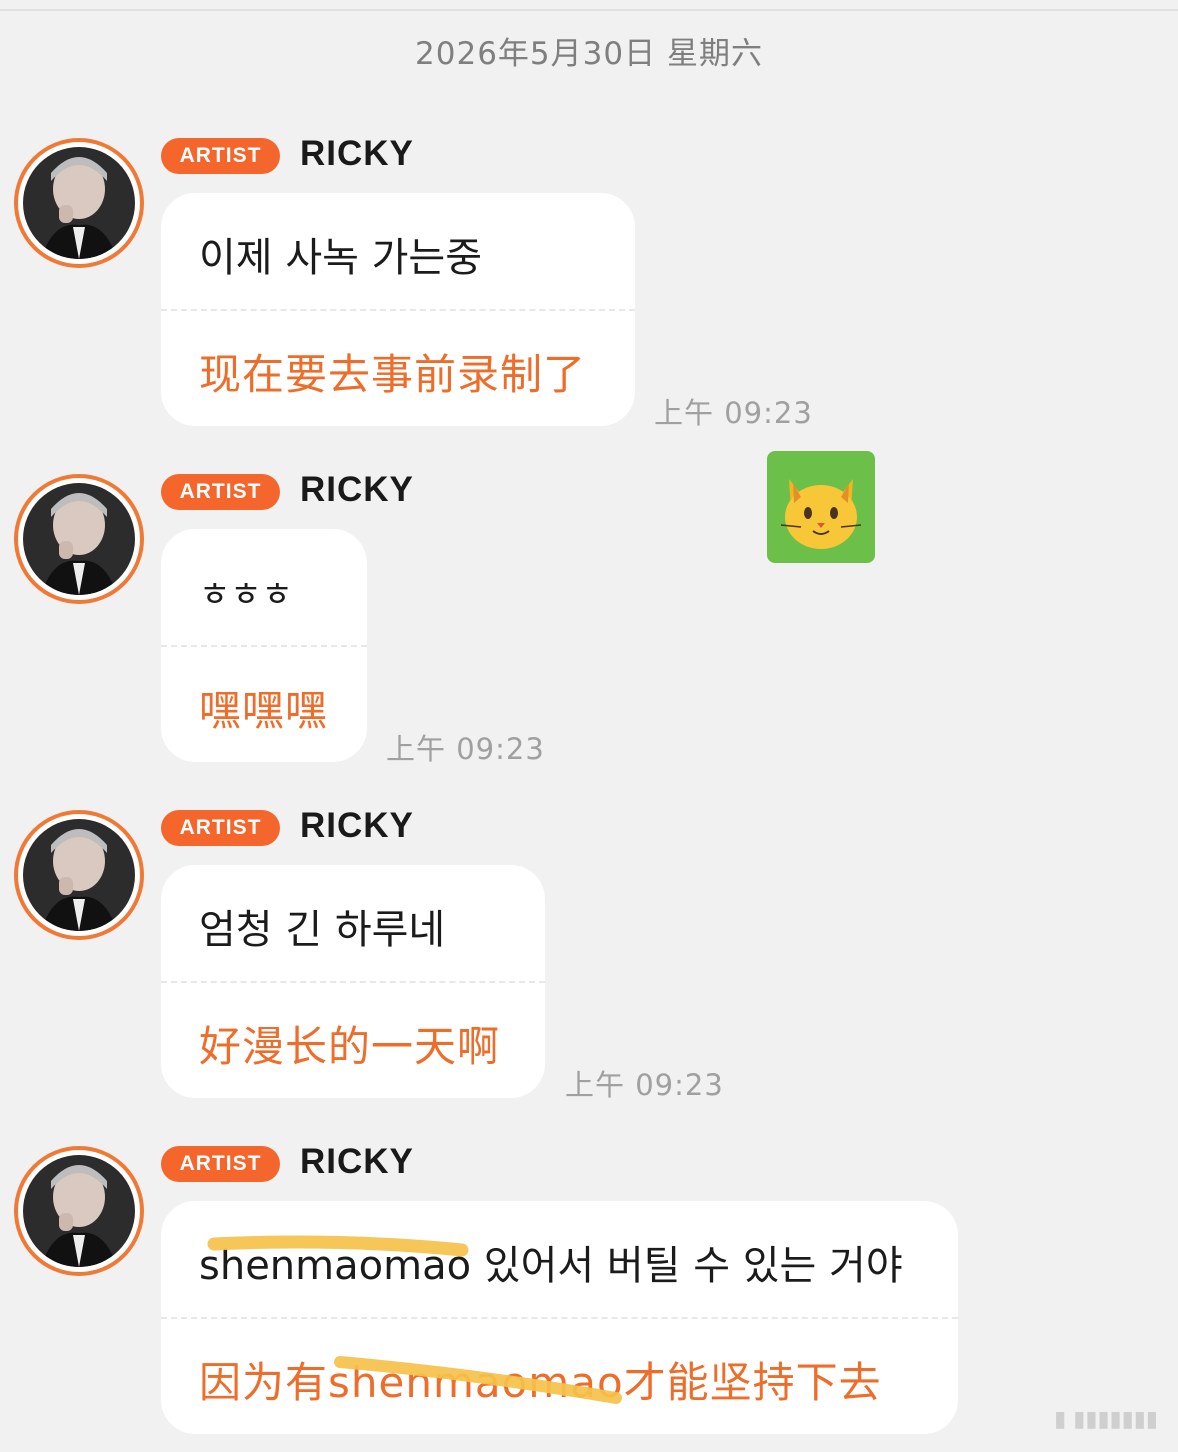 The height and width of the screenshot is (1452, 1178). Describe the element at coordinates (264, 710) in the screenshot. I see `translated-text: 嘿嘿嘿` at that location.